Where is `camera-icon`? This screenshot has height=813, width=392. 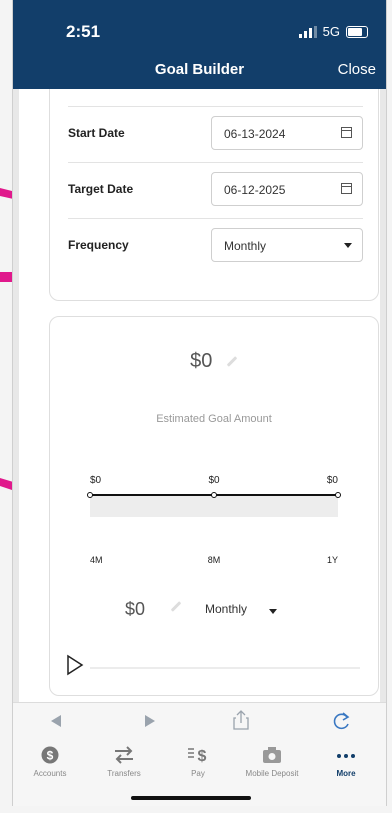 camera-icon is located at coordinates (272, 755).